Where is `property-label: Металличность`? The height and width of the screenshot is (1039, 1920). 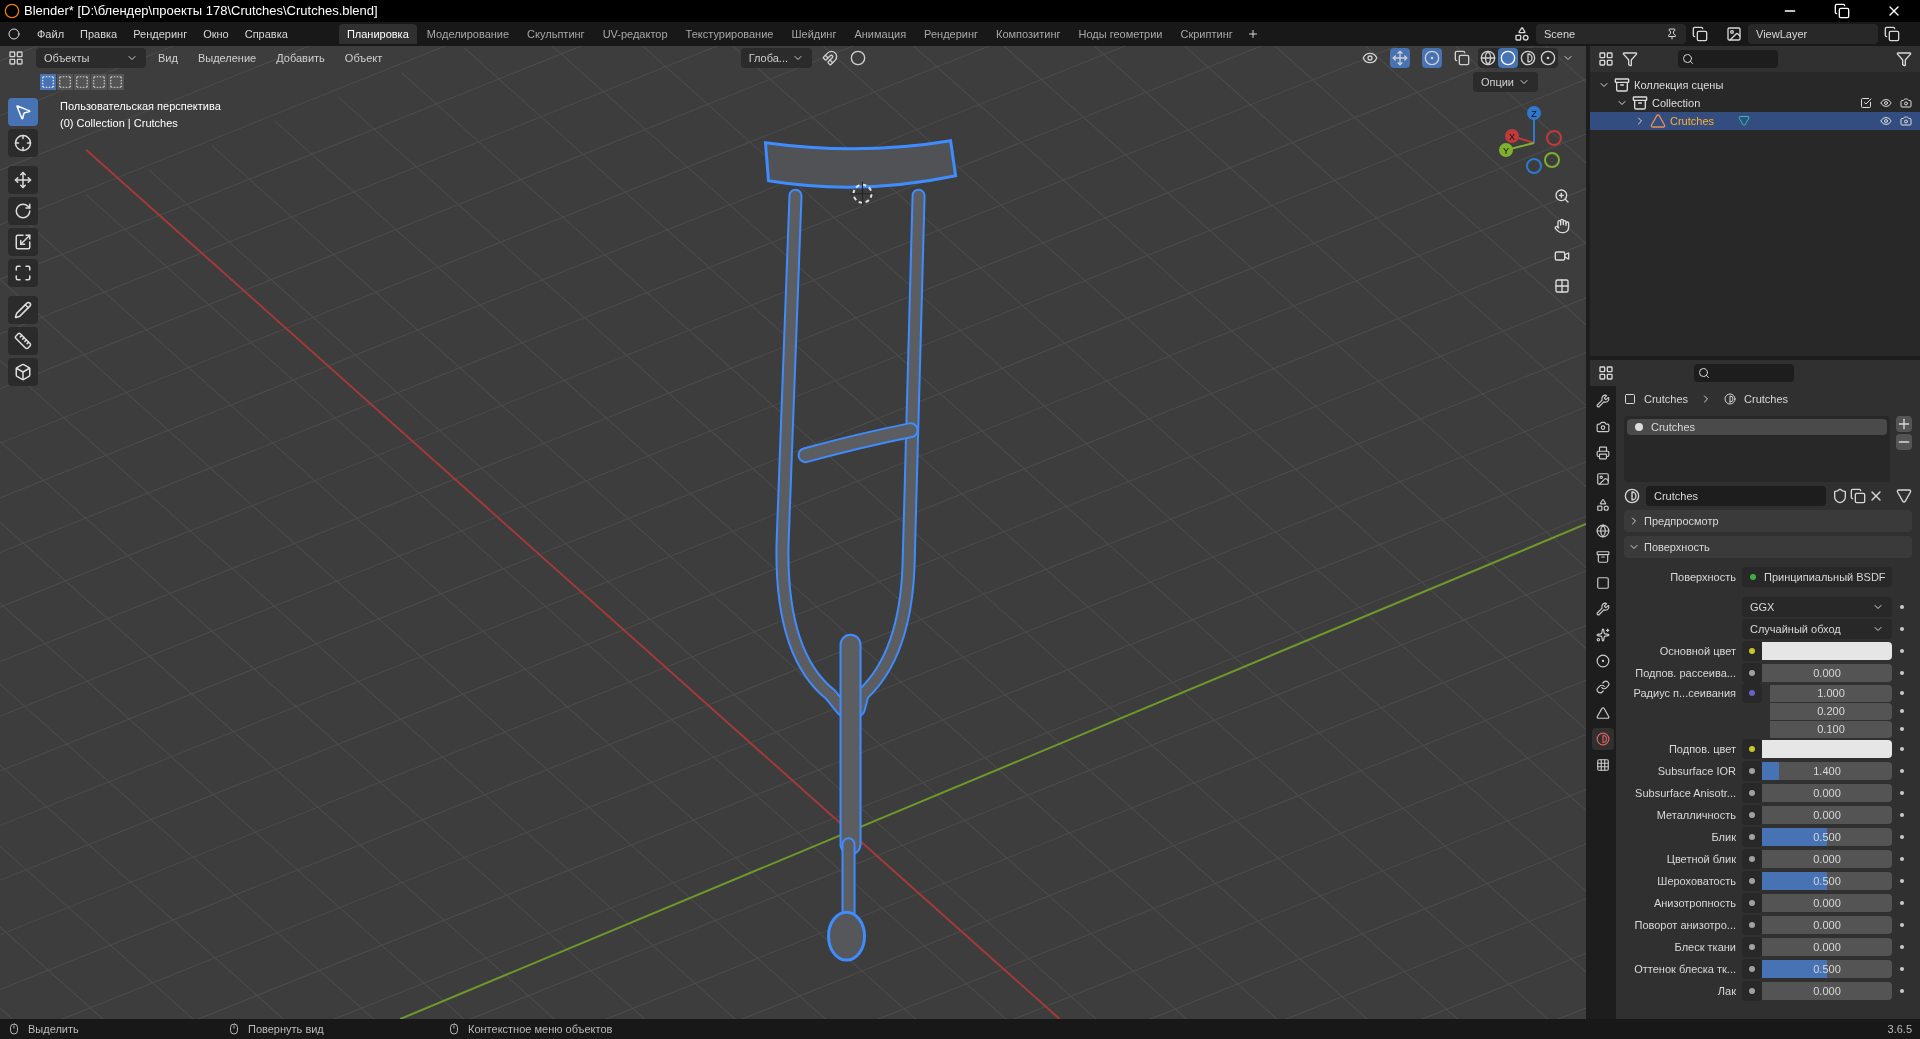 property-label: Металличность is located at coordinates (1696, 815).